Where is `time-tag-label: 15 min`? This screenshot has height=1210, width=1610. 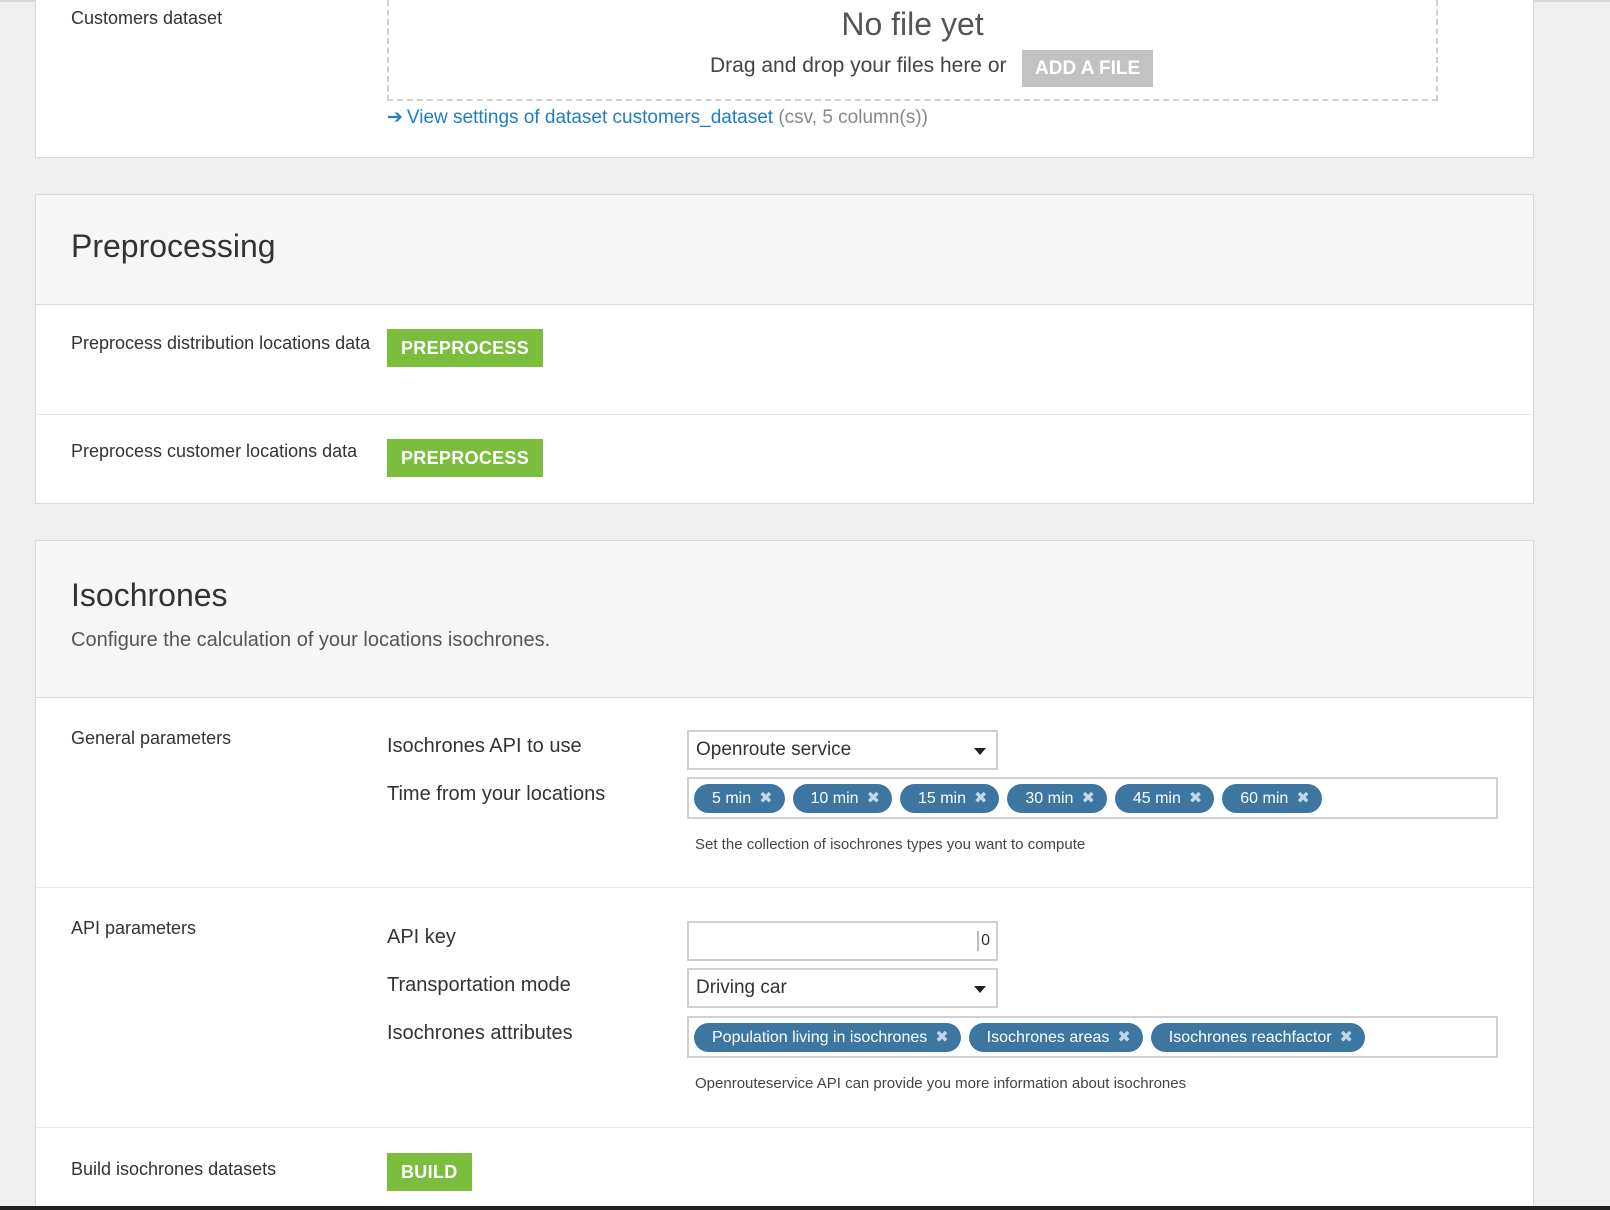
time-tag-label: 15 min is located at coordinates (941, 798).